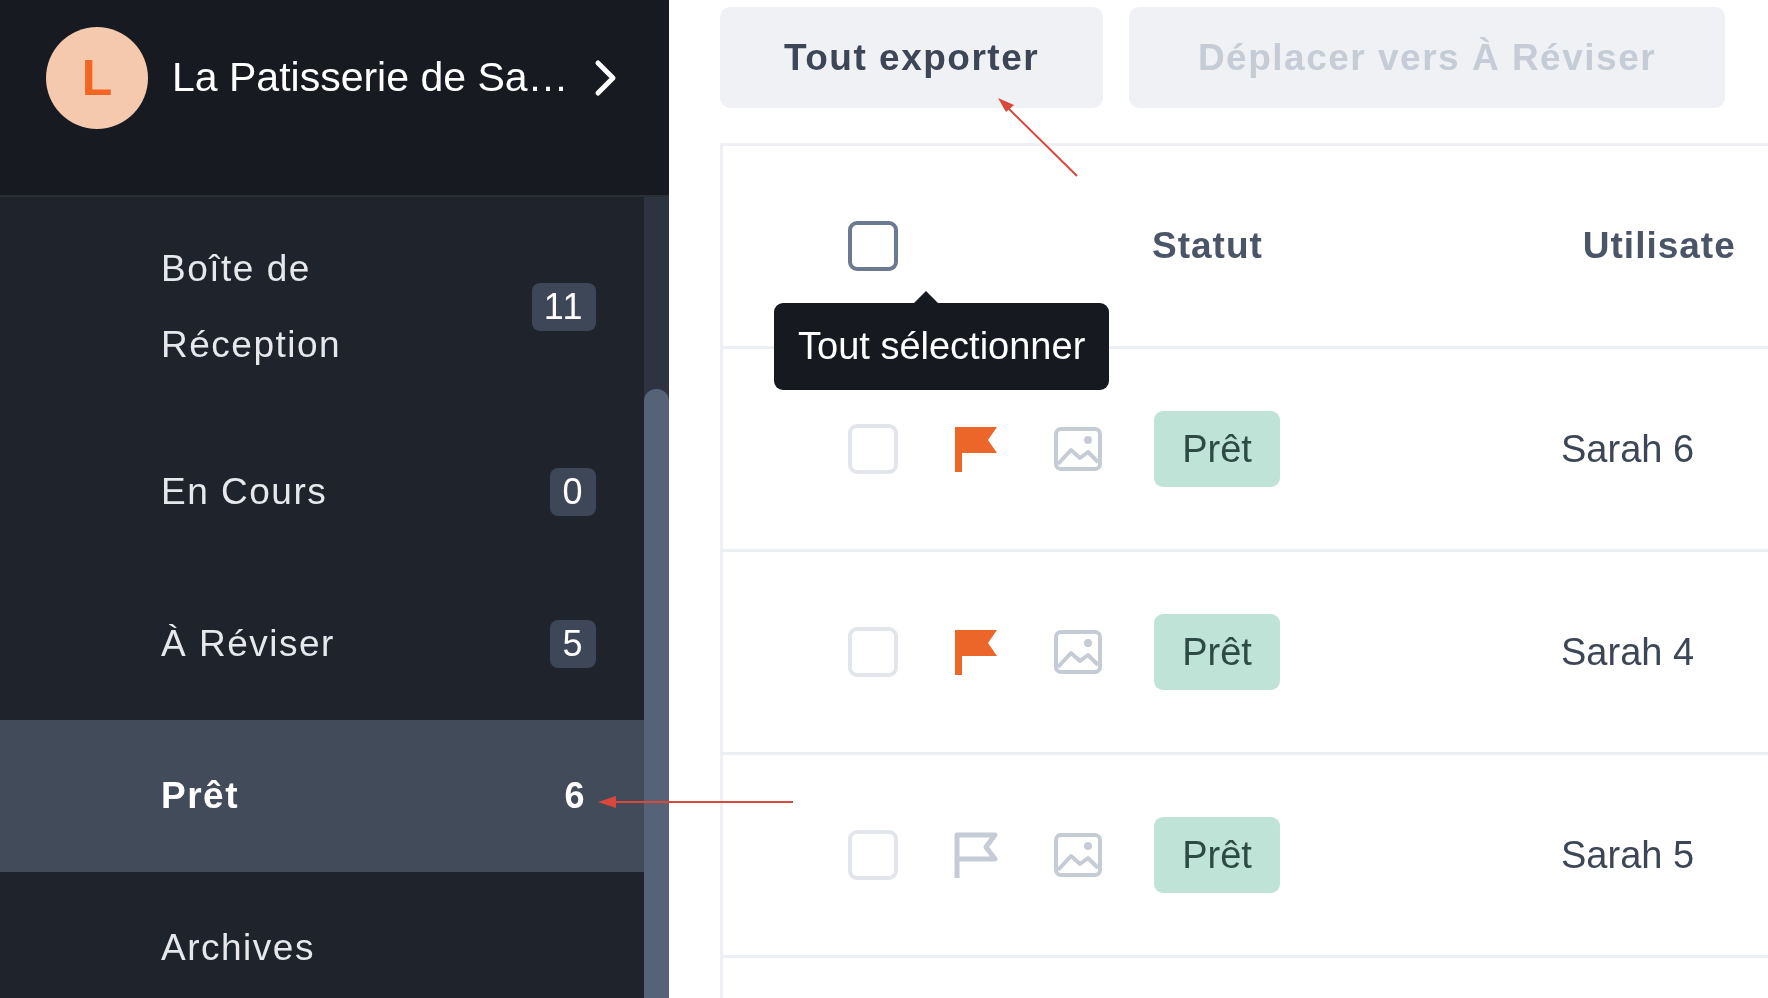 The height and width of the screenshot is (998, 1768). I want to click on sidebar-item: En Cours 0, so click(322, 492).